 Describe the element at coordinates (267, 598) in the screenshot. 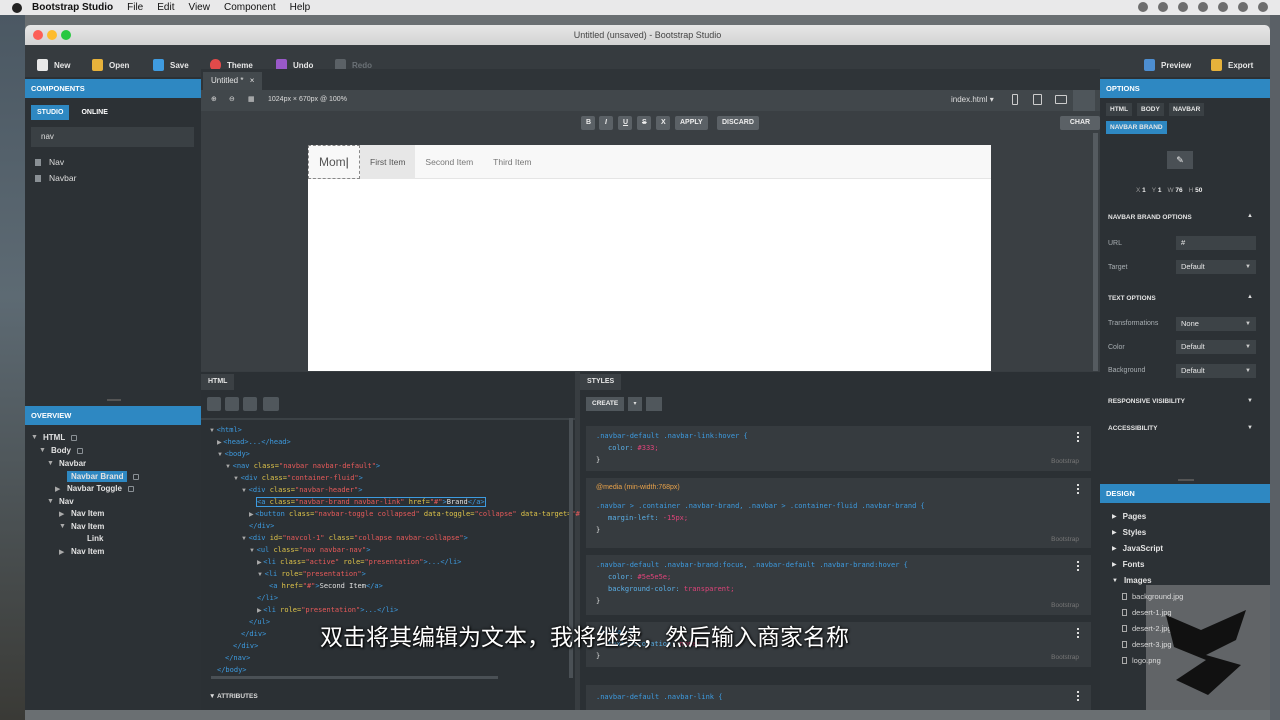

I see `html-code-line: </li>` at that location.